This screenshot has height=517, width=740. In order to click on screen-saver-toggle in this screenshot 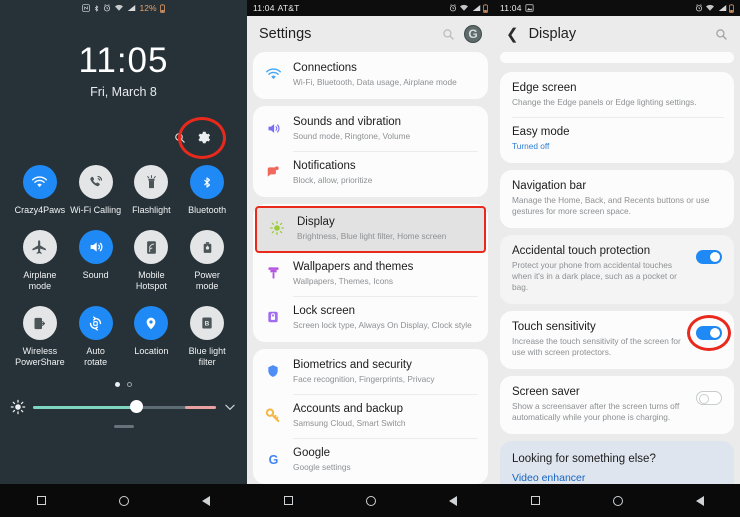, I will do `click(709, 398)`.